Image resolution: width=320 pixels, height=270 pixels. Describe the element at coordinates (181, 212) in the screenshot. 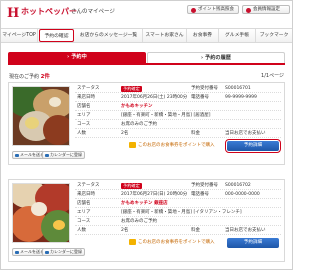

I see `area-value: [銀座・有楽町・新橋・築地・月島] [イタリアン・フレンチ]` at that location.